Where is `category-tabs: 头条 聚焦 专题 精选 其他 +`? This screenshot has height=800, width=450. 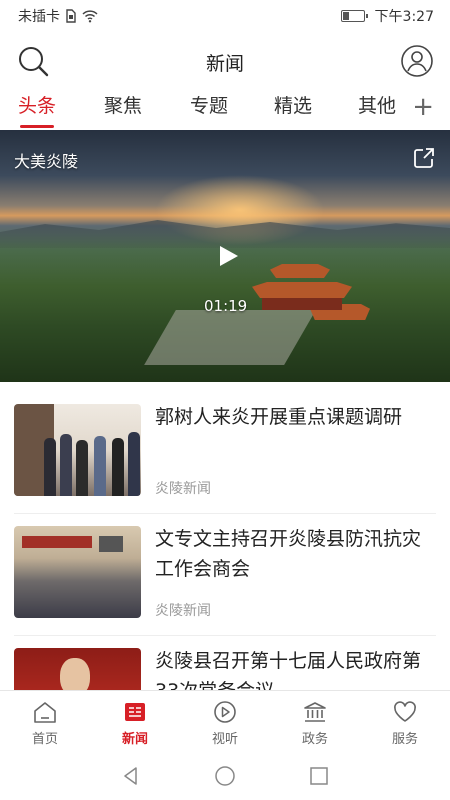 category-tabs: 头条 聚焦 专题 精选 其他 + is located at coordinates (225, 109).